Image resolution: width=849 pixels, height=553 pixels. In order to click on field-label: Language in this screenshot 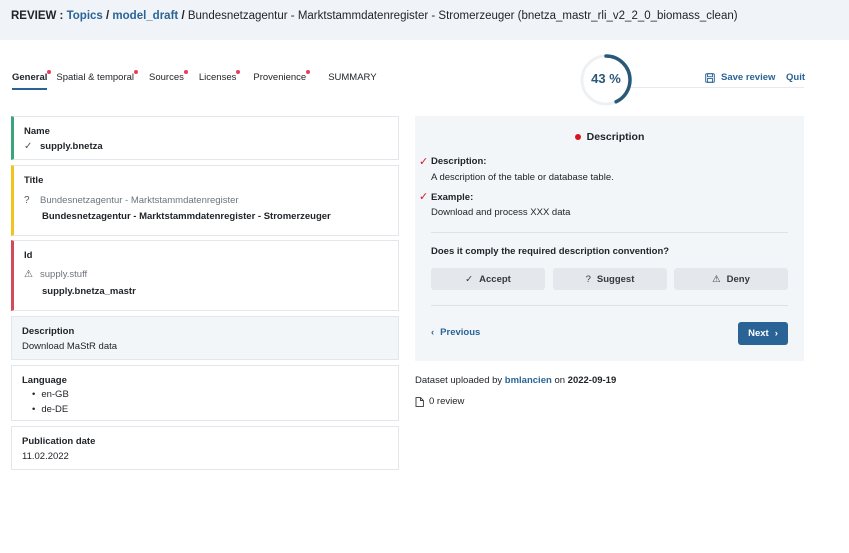, I will do `click(44, 380)`.